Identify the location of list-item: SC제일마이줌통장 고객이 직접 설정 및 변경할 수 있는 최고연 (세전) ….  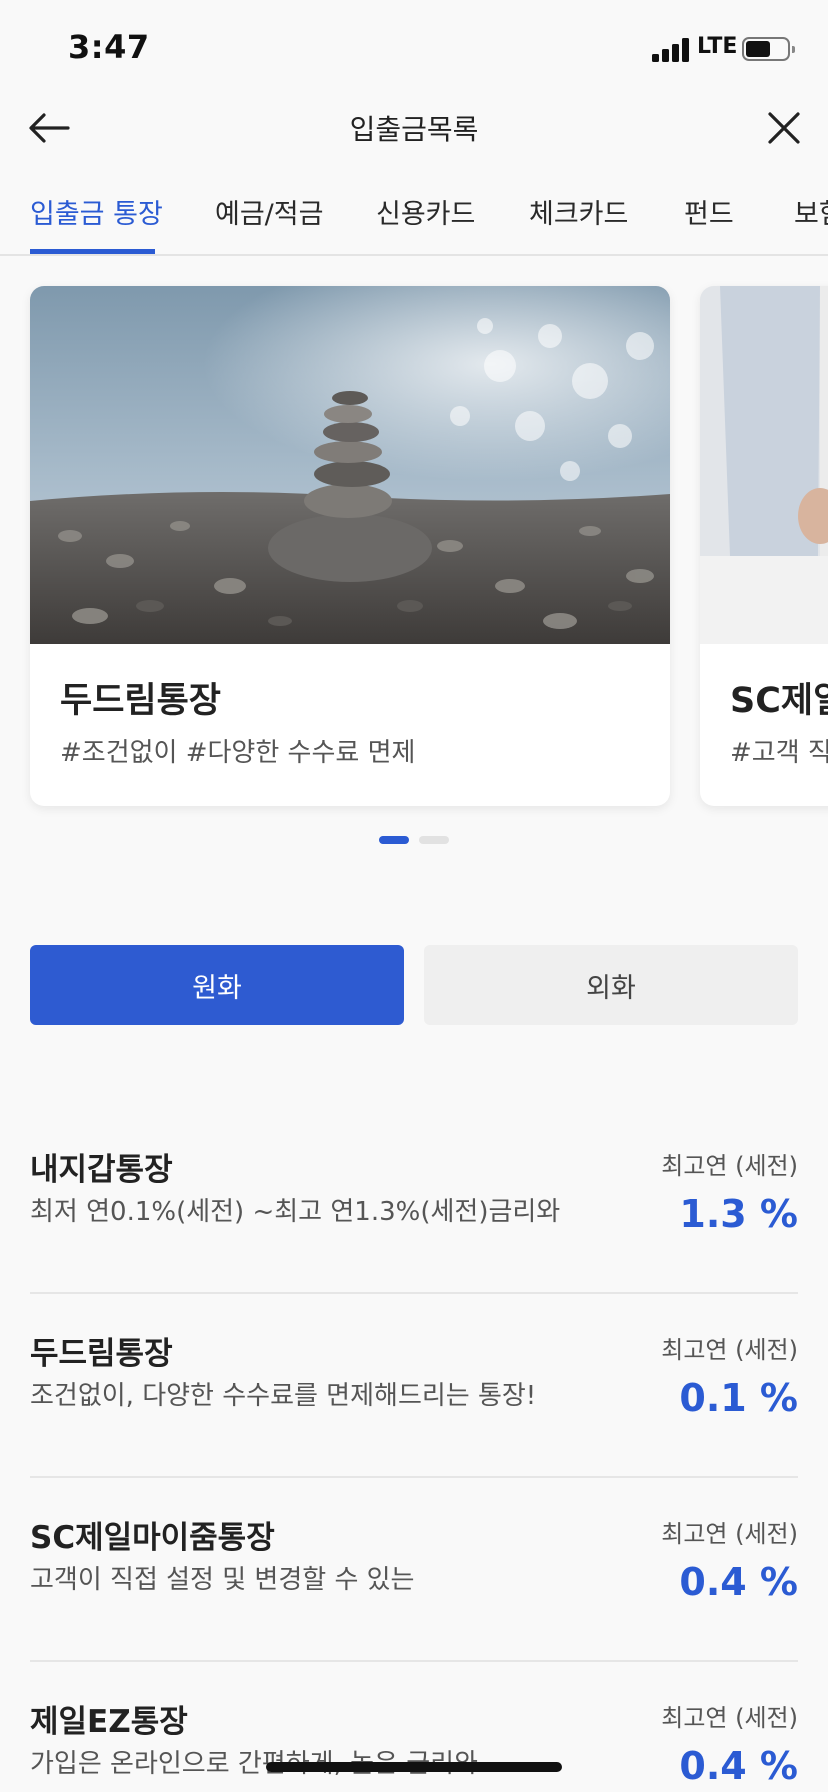
(414, 1570).